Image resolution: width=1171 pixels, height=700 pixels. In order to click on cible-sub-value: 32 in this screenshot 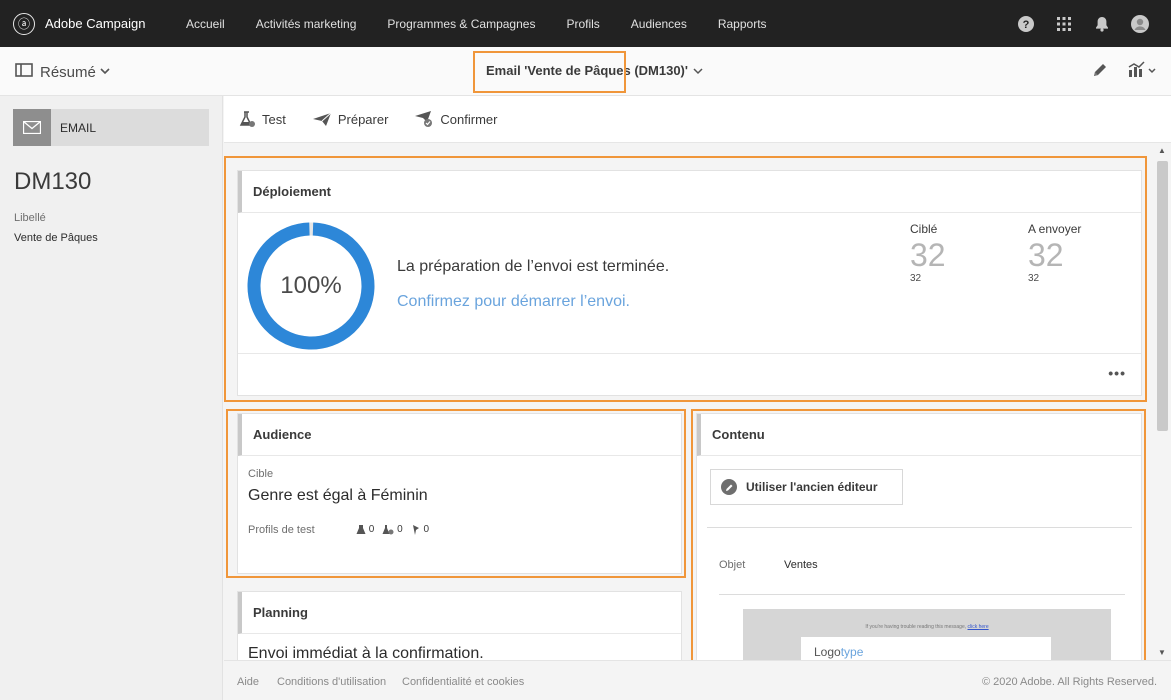, I will do `click(916, 278)`.